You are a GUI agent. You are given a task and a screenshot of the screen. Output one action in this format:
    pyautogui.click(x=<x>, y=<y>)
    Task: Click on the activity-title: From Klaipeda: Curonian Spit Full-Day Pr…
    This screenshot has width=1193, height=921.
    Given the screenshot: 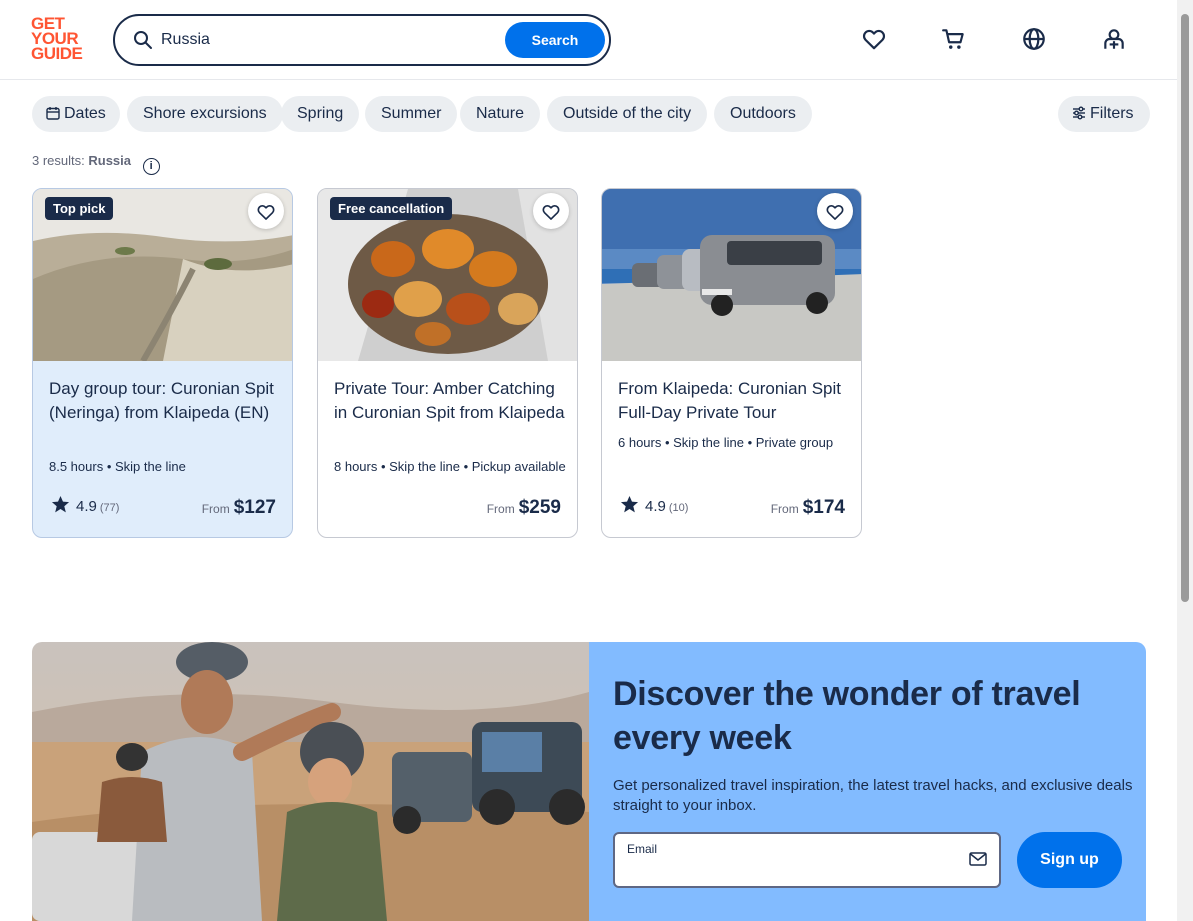 What is the action you would take?
    pyautogui.click(x=734, y=401)
    